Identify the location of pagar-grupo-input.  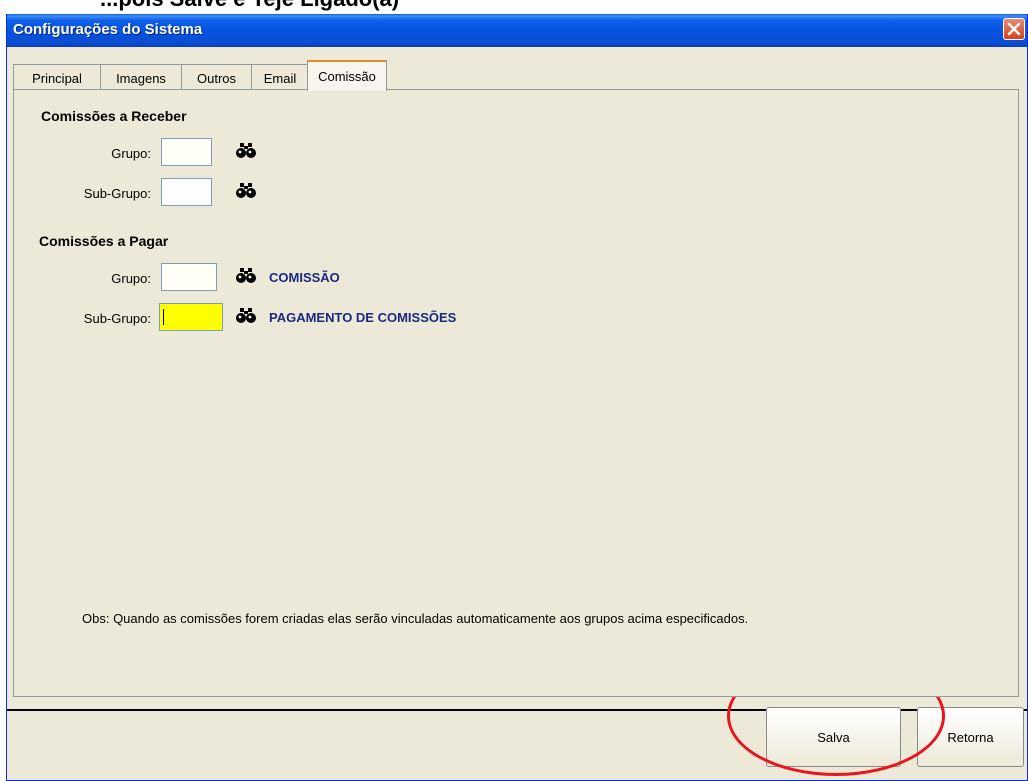
(189, 277).